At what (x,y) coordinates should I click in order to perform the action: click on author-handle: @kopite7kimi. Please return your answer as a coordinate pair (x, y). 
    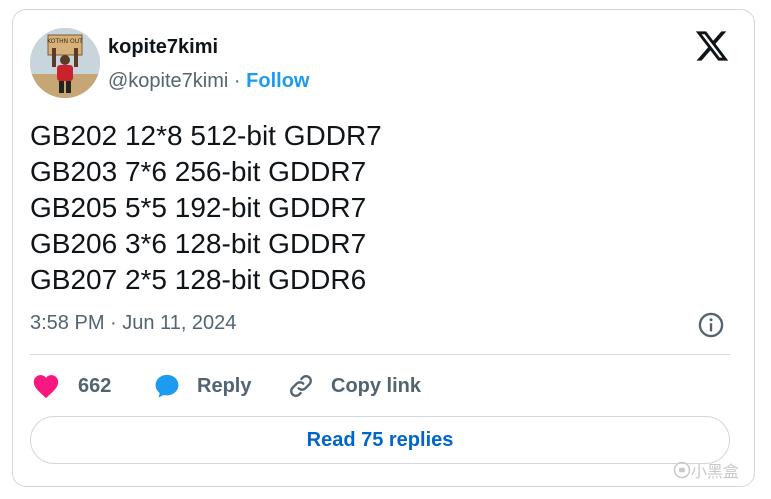
    Looking at the image, I should click on (168, 81).